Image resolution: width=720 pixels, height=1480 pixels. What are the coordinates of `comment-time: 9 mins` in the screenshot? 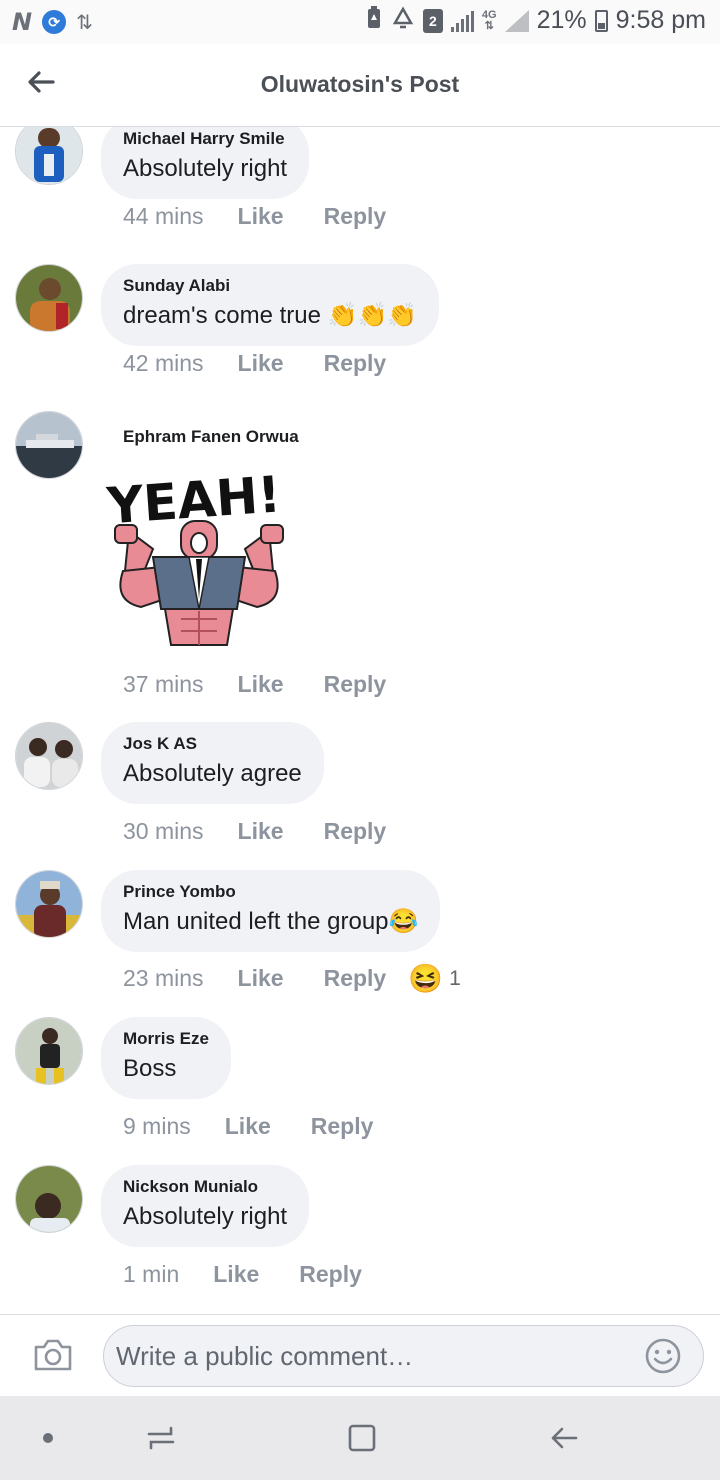 It's located at (157, 1126).